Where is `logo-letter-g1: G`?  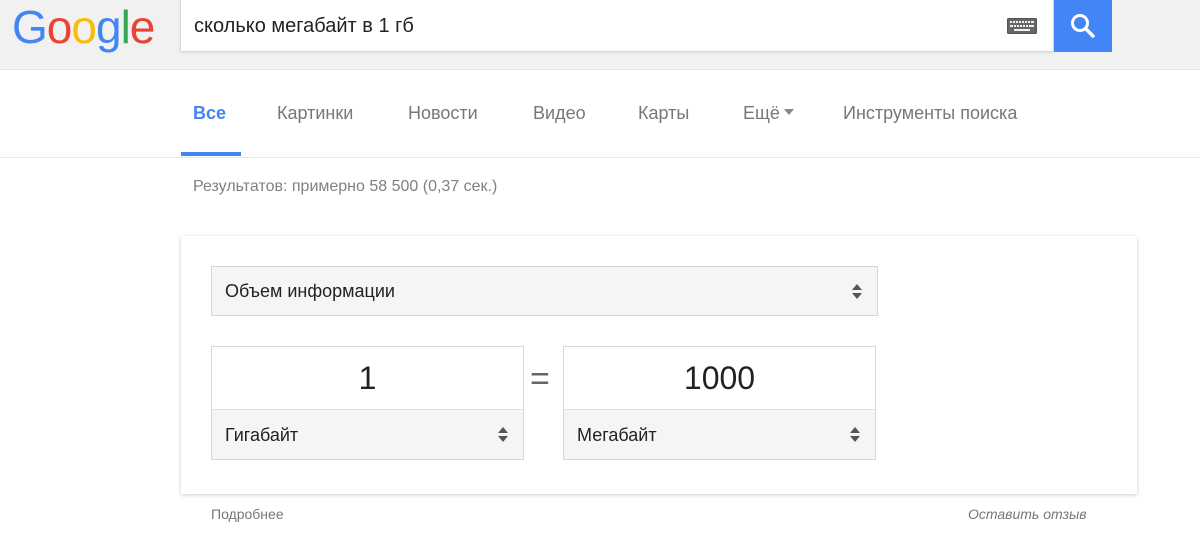 logo-letter-g1: G is located at coordinates (30, 27).